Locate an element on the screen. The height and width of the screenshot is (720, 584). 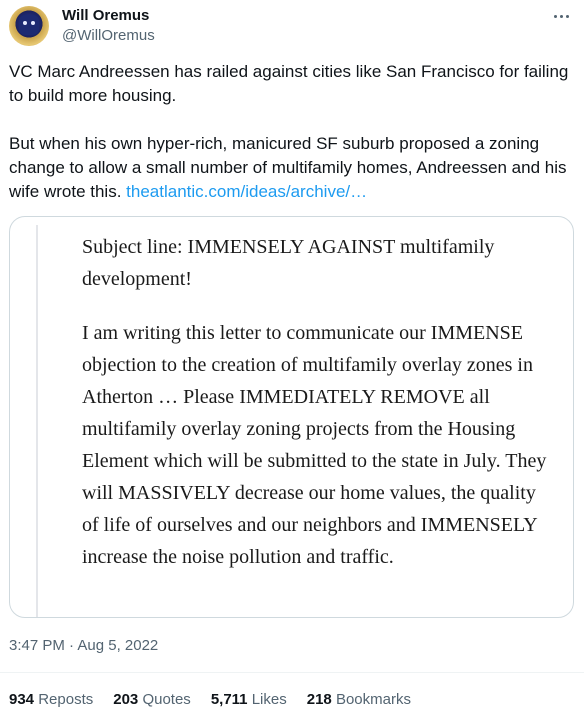
blockquote-rule is located at coordinates (37, 421).